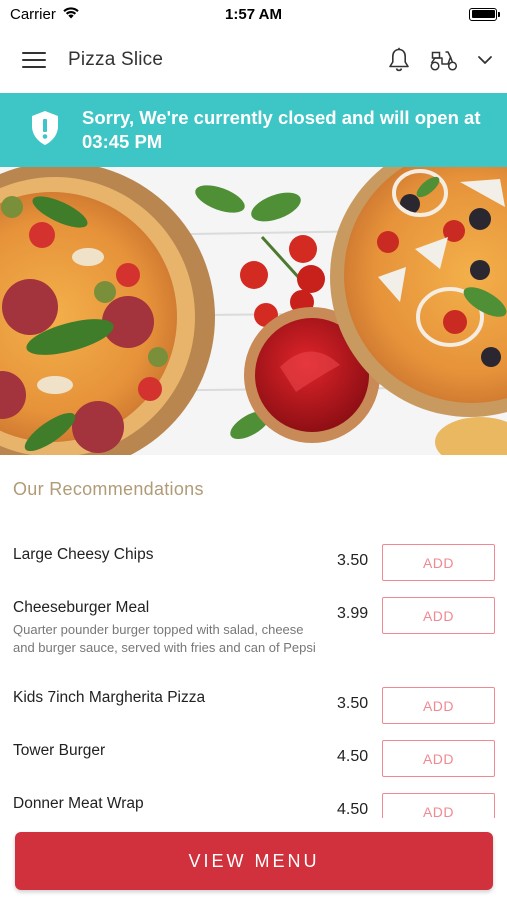  I want to click on shield-alert-icon, so click(47, 130).